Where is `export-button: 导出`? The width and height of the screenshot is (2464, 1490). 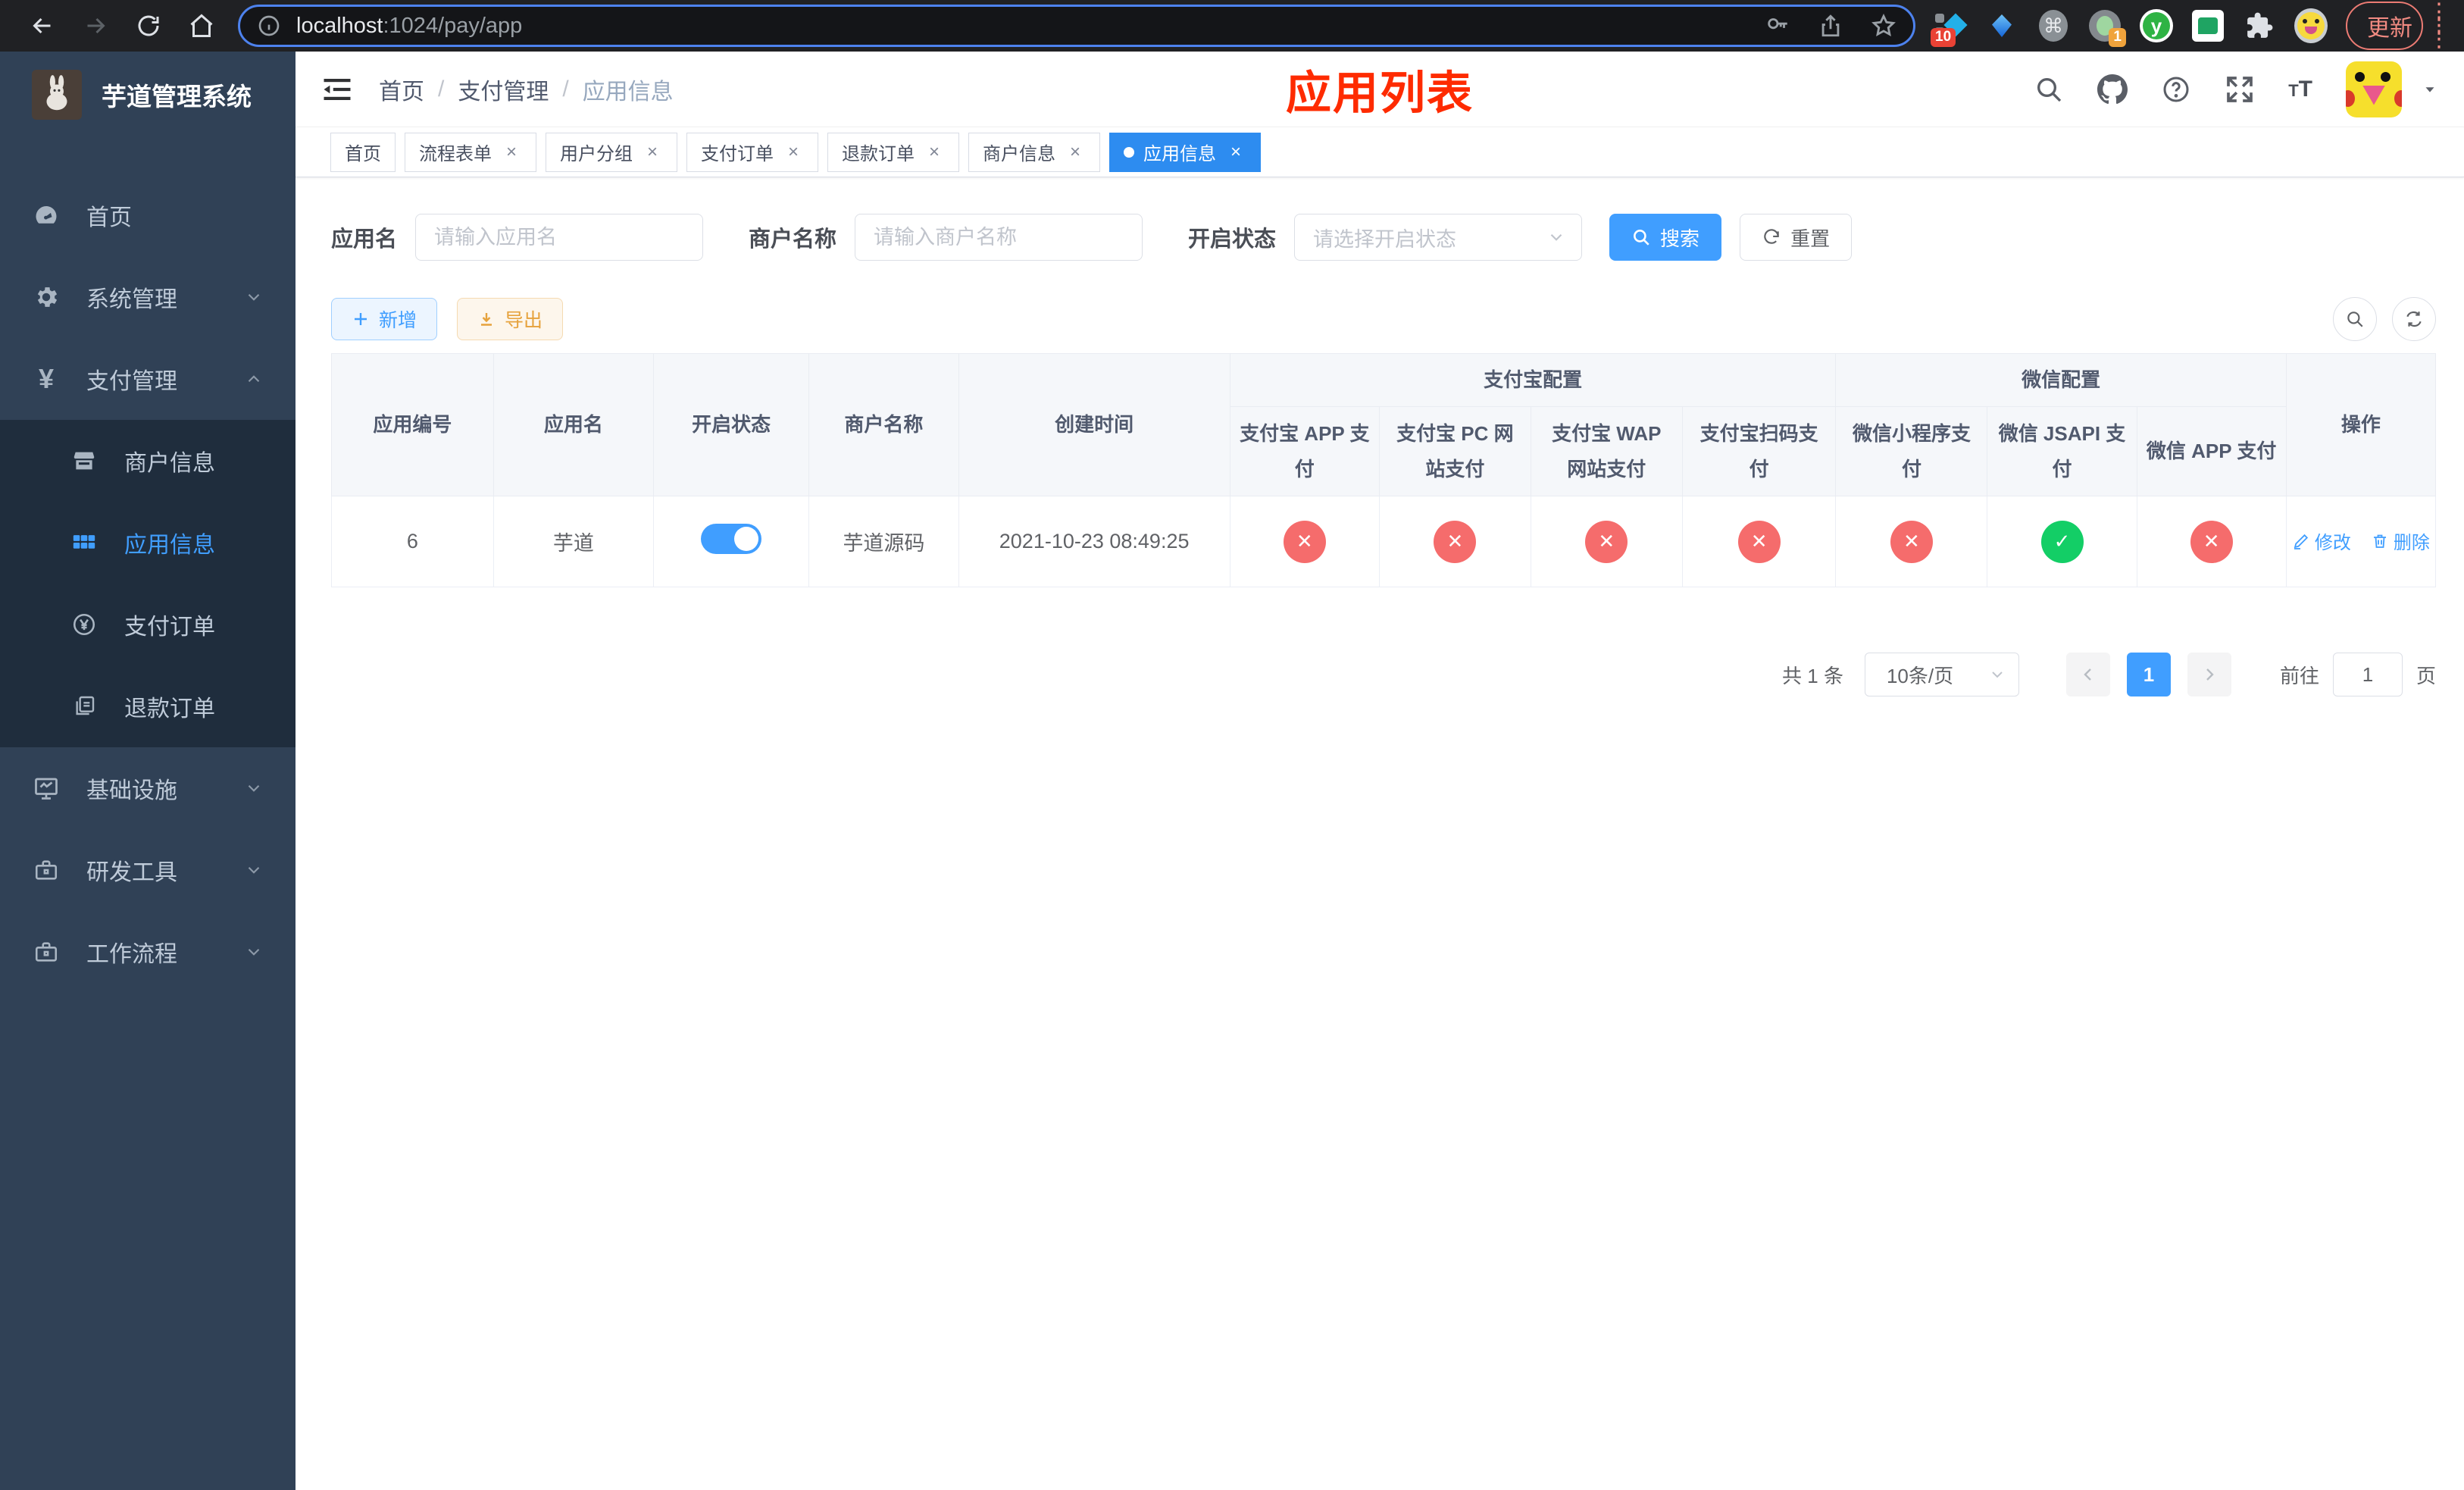
export-button: 导出 is located at coordinates (510, 319).